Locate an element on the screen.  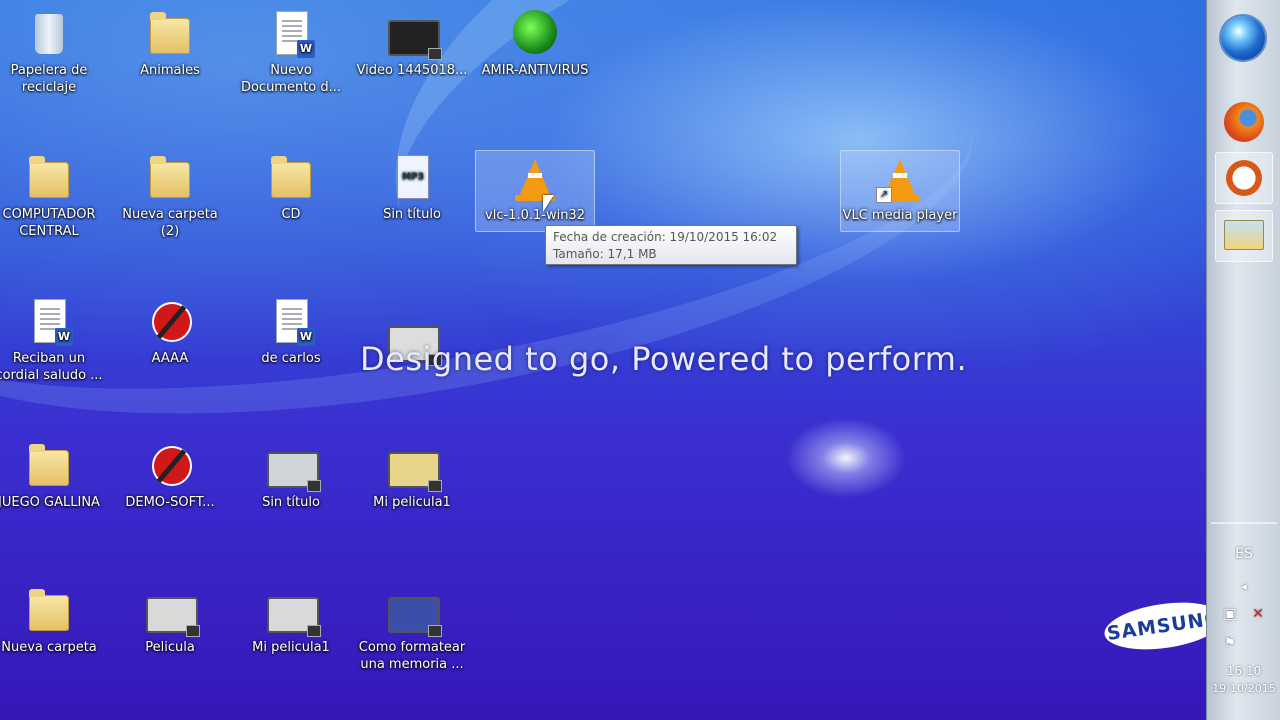
wallpaper-tagline: Designed to go, Powered to perform. is located at coordinates (664, 359).